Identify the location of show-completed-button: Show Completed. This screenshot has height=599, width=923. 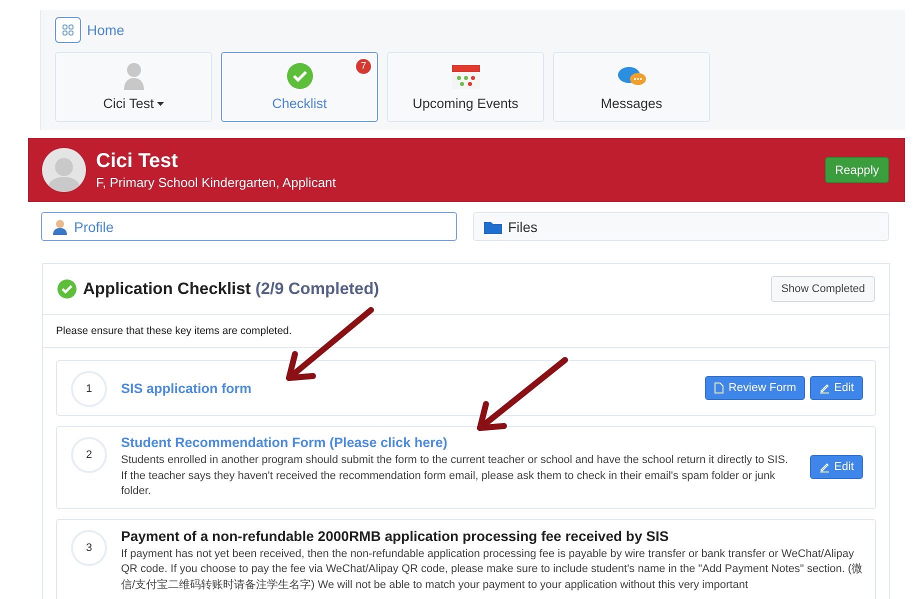
(823, 289).